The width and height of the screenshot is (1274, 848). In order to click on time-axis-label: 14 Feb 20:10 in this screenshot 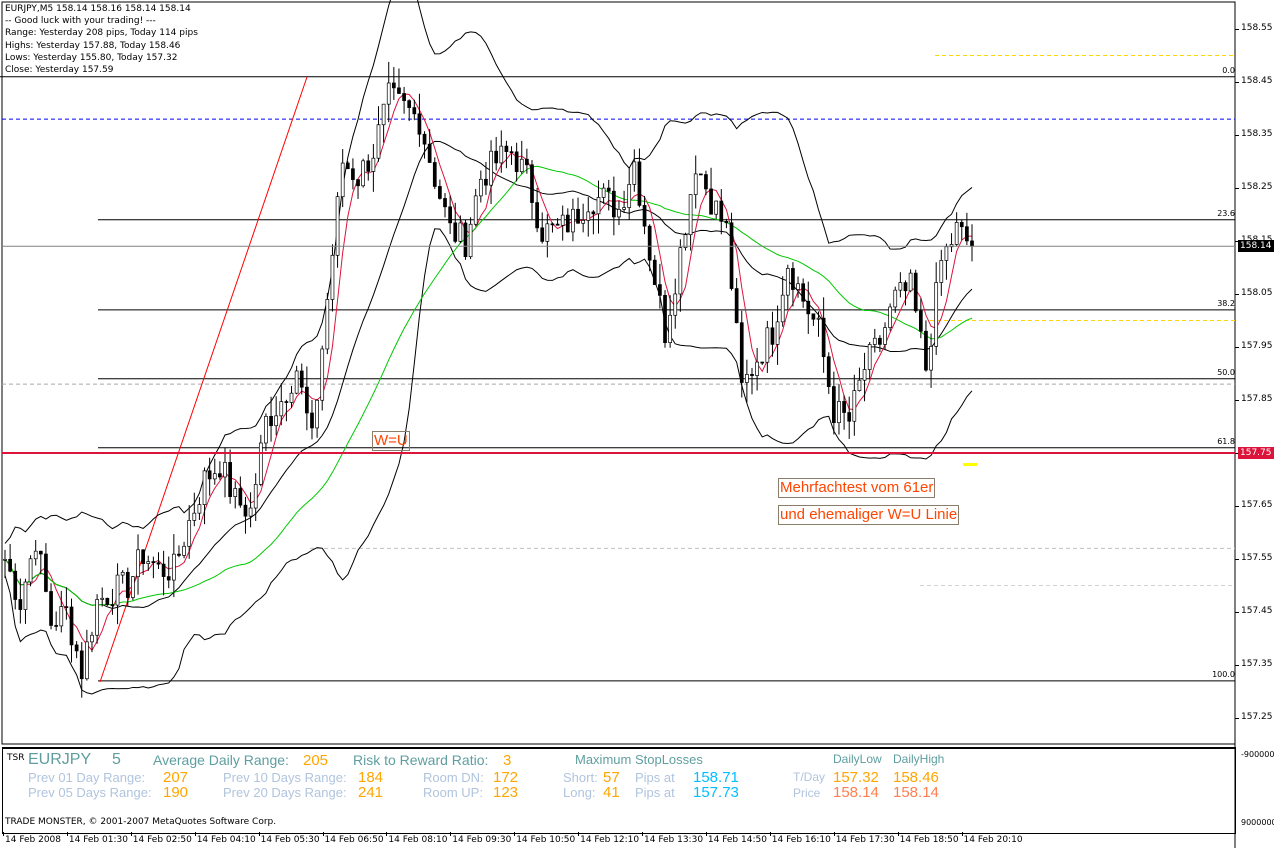, I will do `click(993, 840)`.